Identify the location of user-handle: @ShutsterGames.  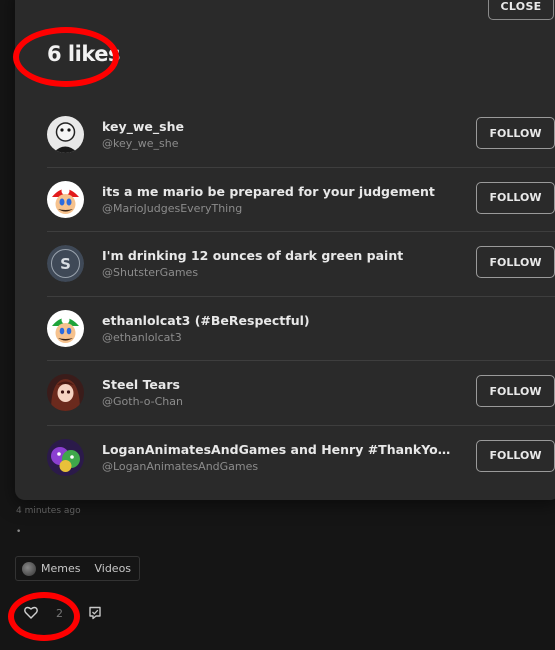
(150, 272).